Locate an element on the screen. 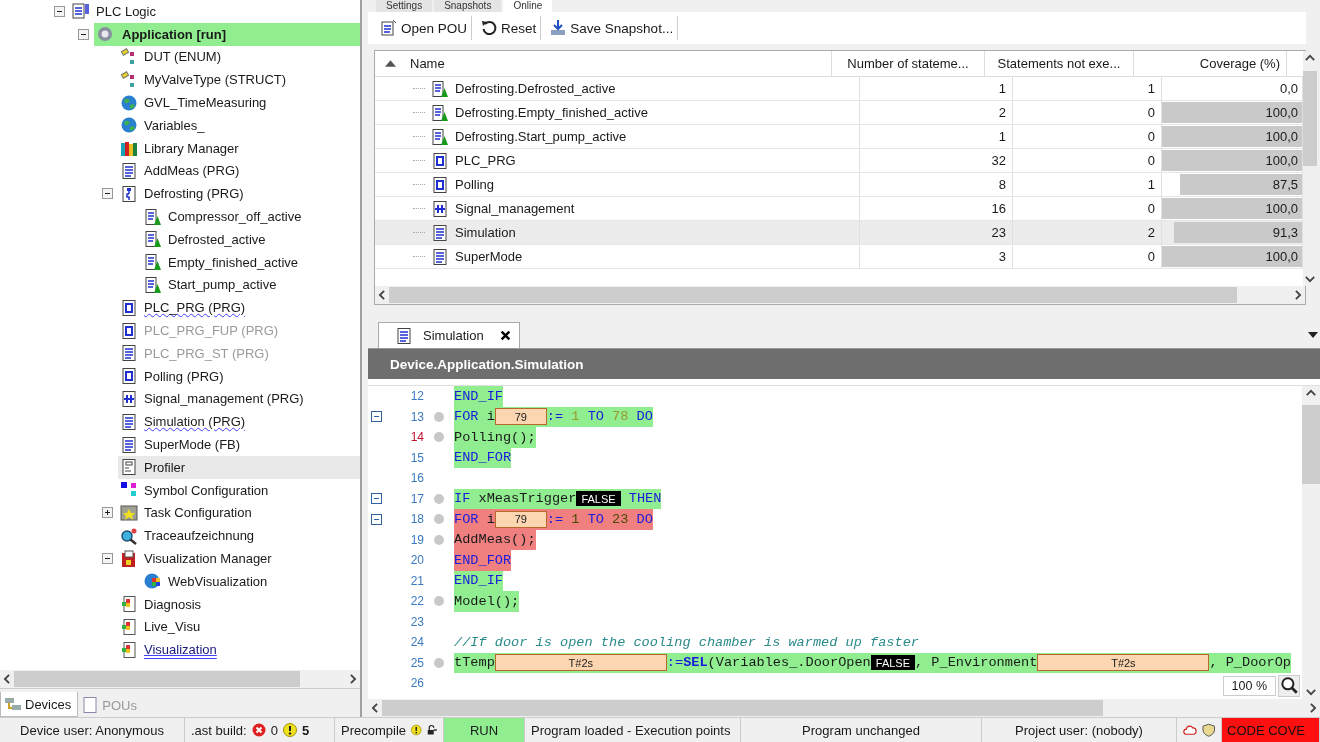 The width and height of the screenshot is (1320, 742). tree-item: Compressor_off_active is located at coordinates (251, 216).